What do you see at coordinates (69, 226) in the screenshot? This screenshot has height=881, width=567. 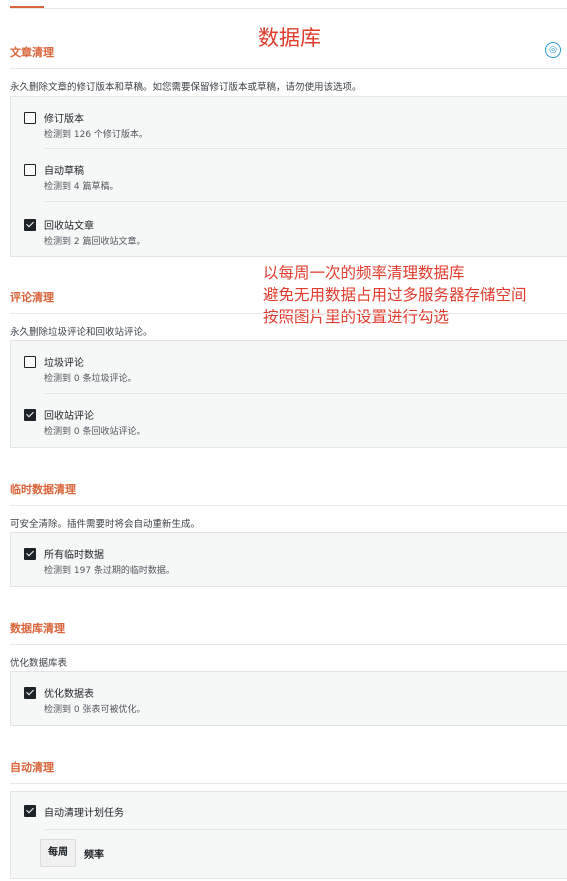 I see `option-label: 回收站文章` at bounding box center [69, 226].